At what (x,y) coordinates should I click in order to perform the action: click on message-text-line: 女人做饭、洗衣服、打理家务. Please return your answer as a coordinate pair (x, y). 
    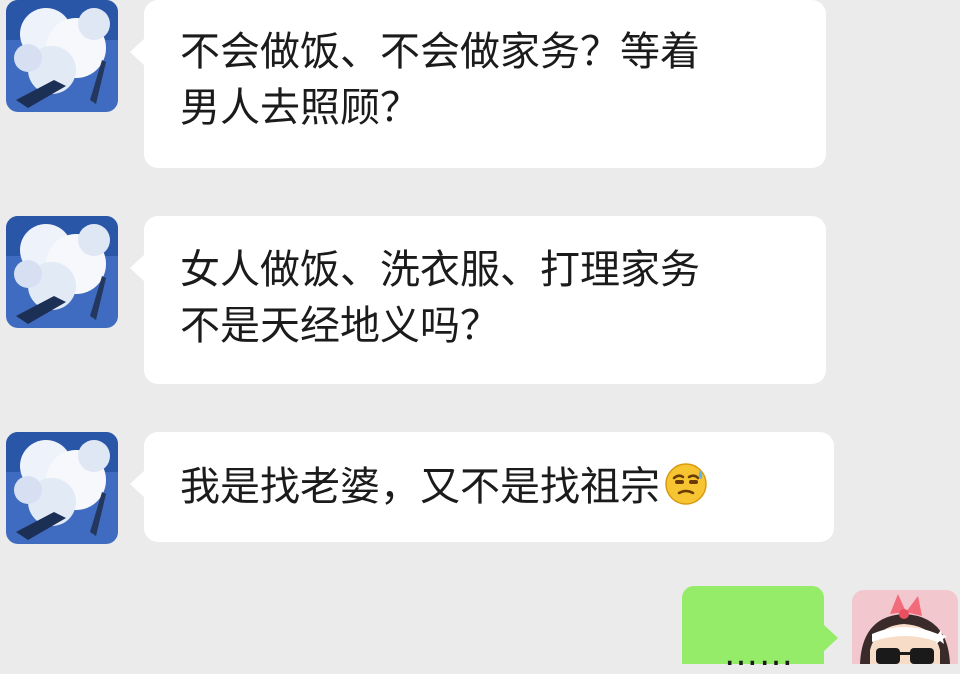
    Looking at the image, I should click on (440, 270).